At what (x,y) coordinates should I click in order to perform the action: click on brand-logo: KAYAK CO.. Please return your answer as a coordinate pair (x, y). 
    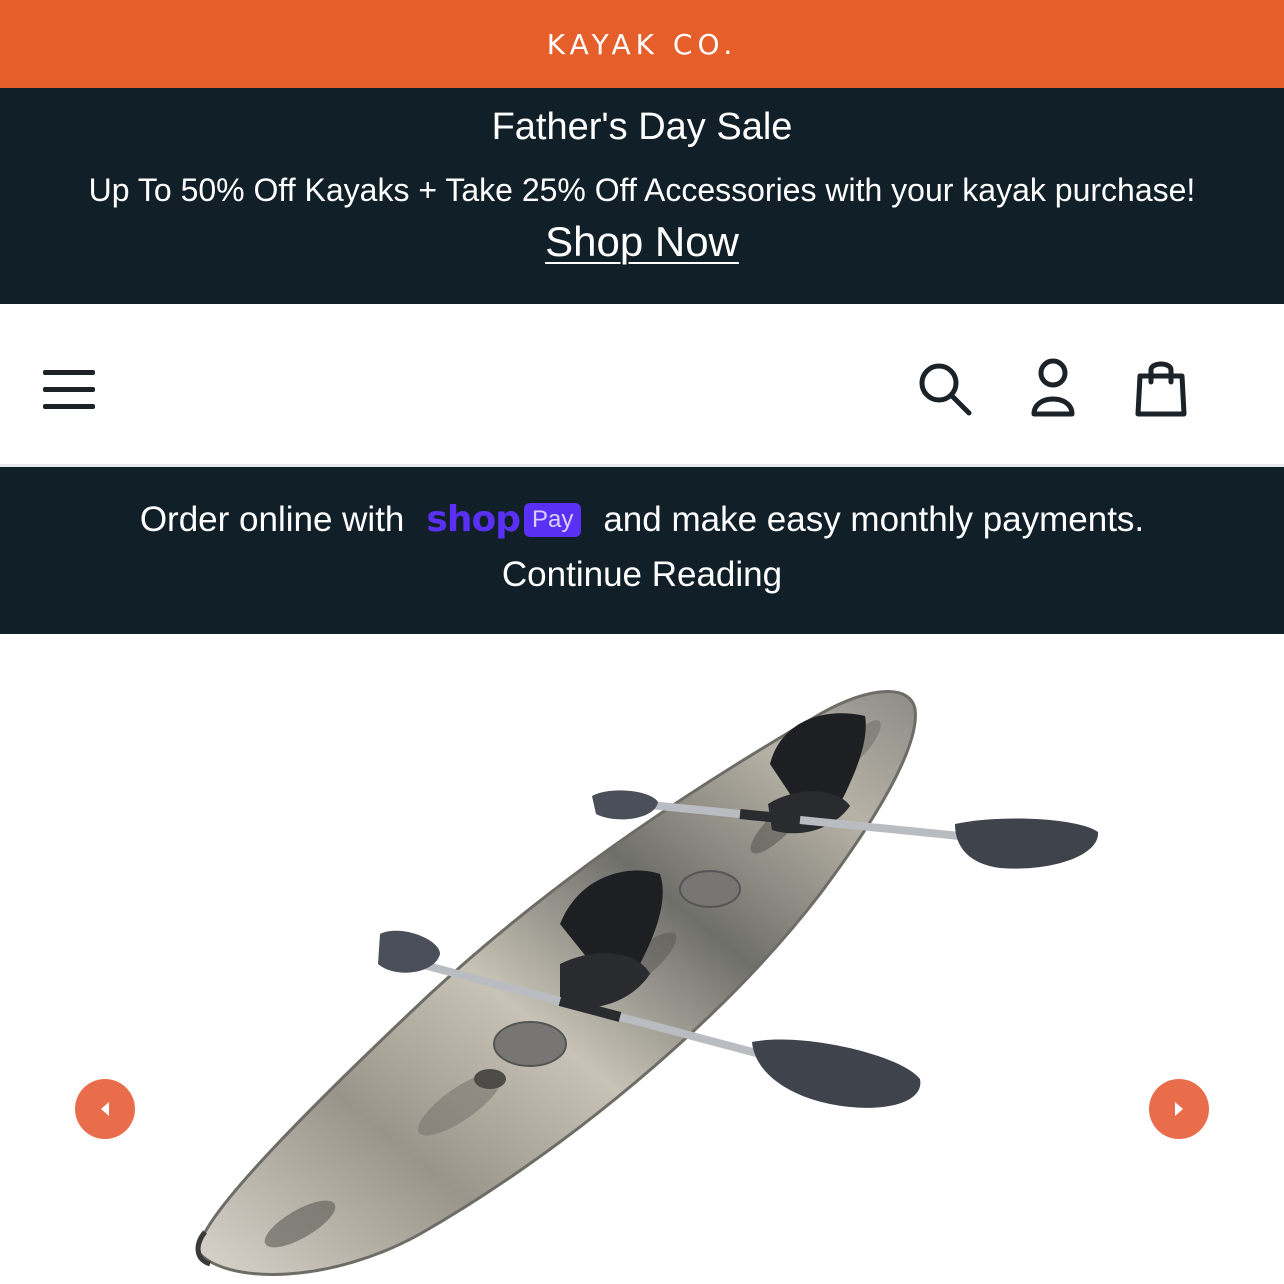
    Looking at the image, I should click on (642, 44).